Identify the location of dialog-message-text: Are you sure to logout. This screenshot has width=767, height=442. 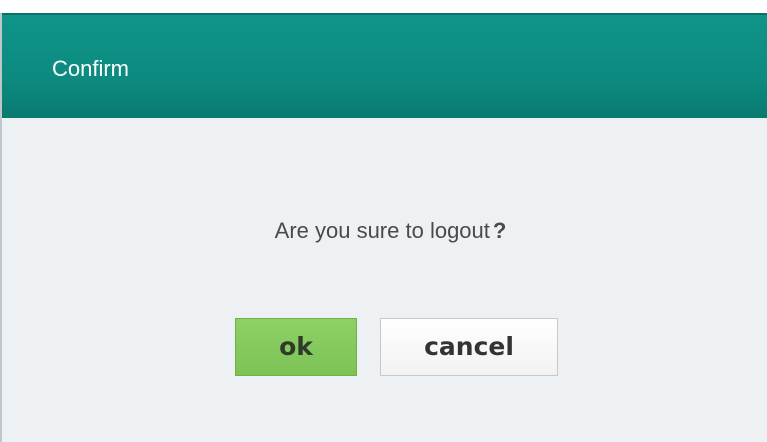
(382, 230).